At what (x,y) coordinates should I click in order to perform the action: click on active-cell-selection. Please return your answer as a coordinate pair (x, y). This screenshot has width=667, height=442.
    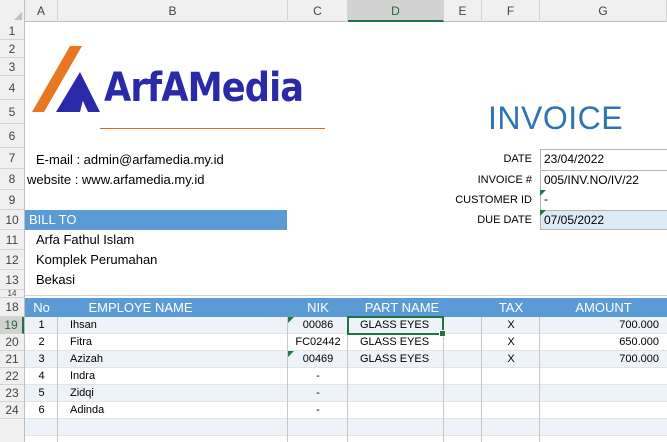
    Looking at the image, I should click on (396, 326).